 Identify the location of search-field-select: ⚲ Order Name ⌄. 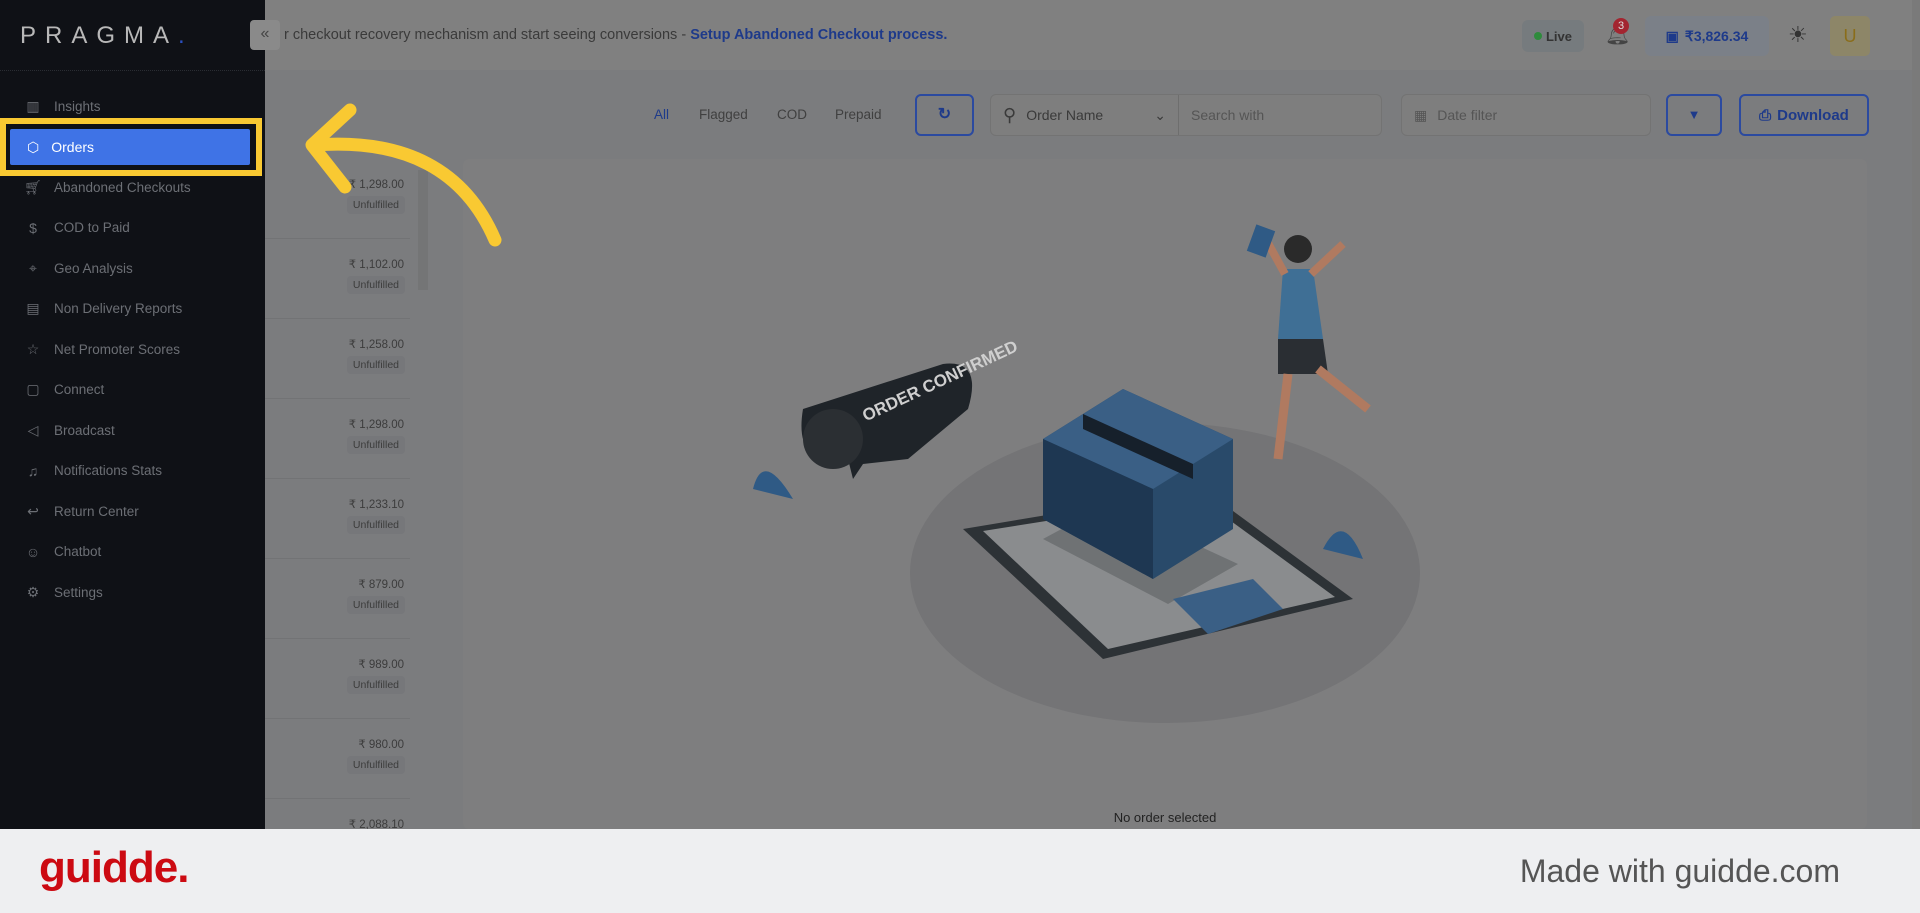
(1085, 115).